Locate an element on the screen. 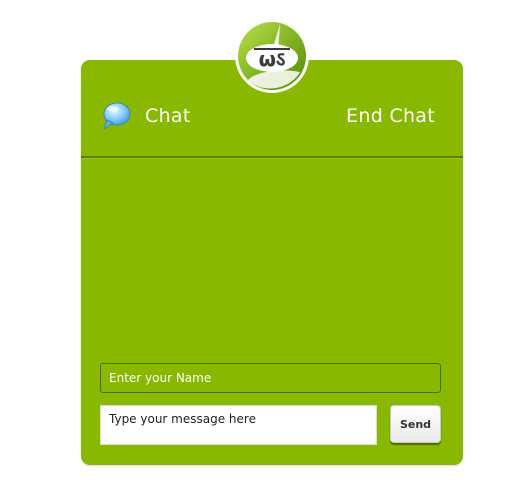 Image resolution: width=524 pixels, height=485 pixels. send-button: Send is located at coordinates (415, 424).